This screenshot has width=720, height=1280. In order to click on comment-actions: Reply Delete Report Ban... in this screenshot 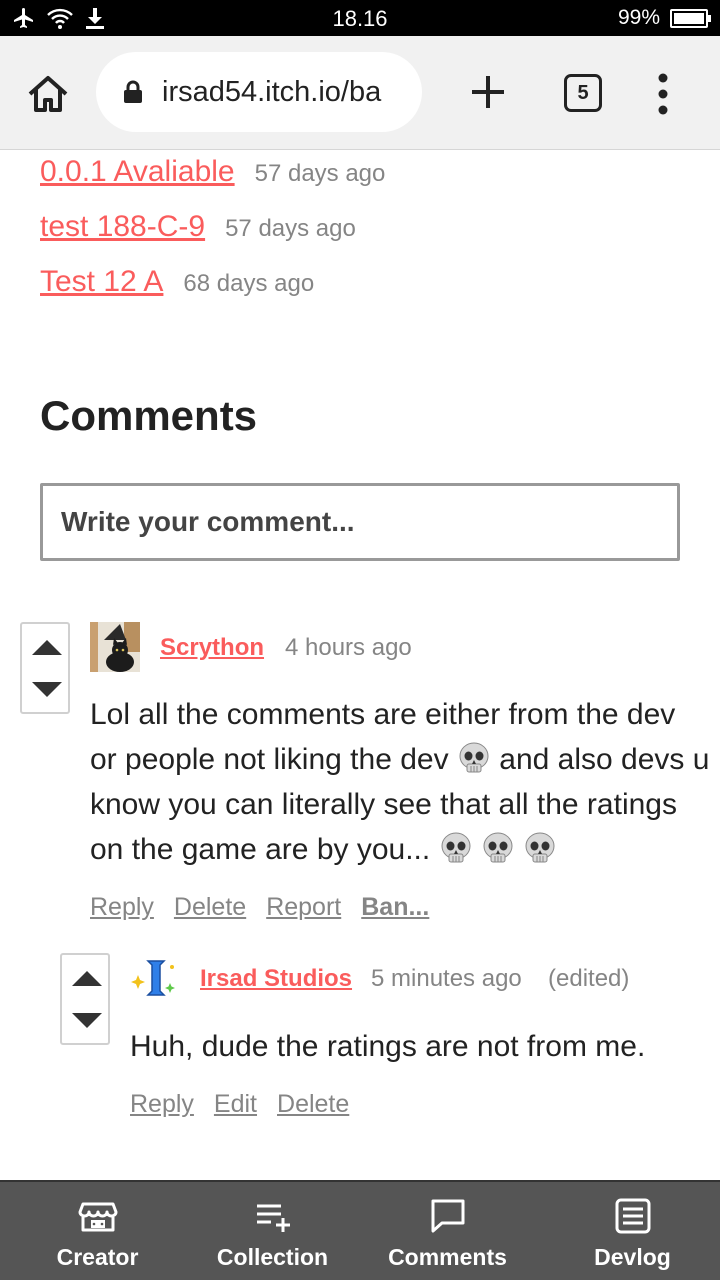, I will do `click(259, 907)`.